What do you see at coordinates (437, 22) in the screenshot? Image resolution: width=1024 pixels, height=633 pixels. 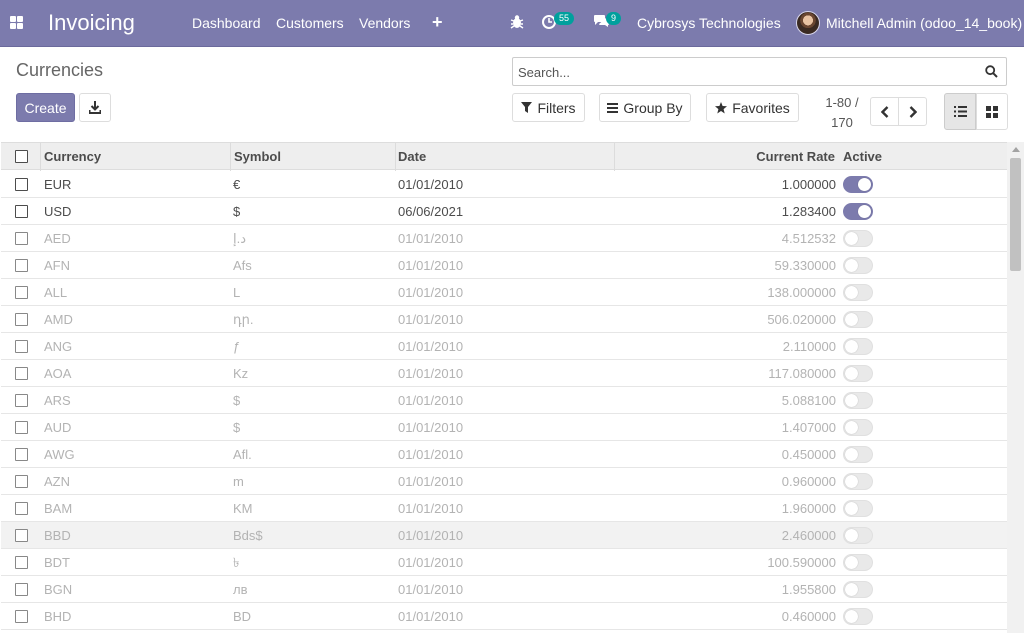 I see `add-menu-icon: +` at bounding box center [437, 22].